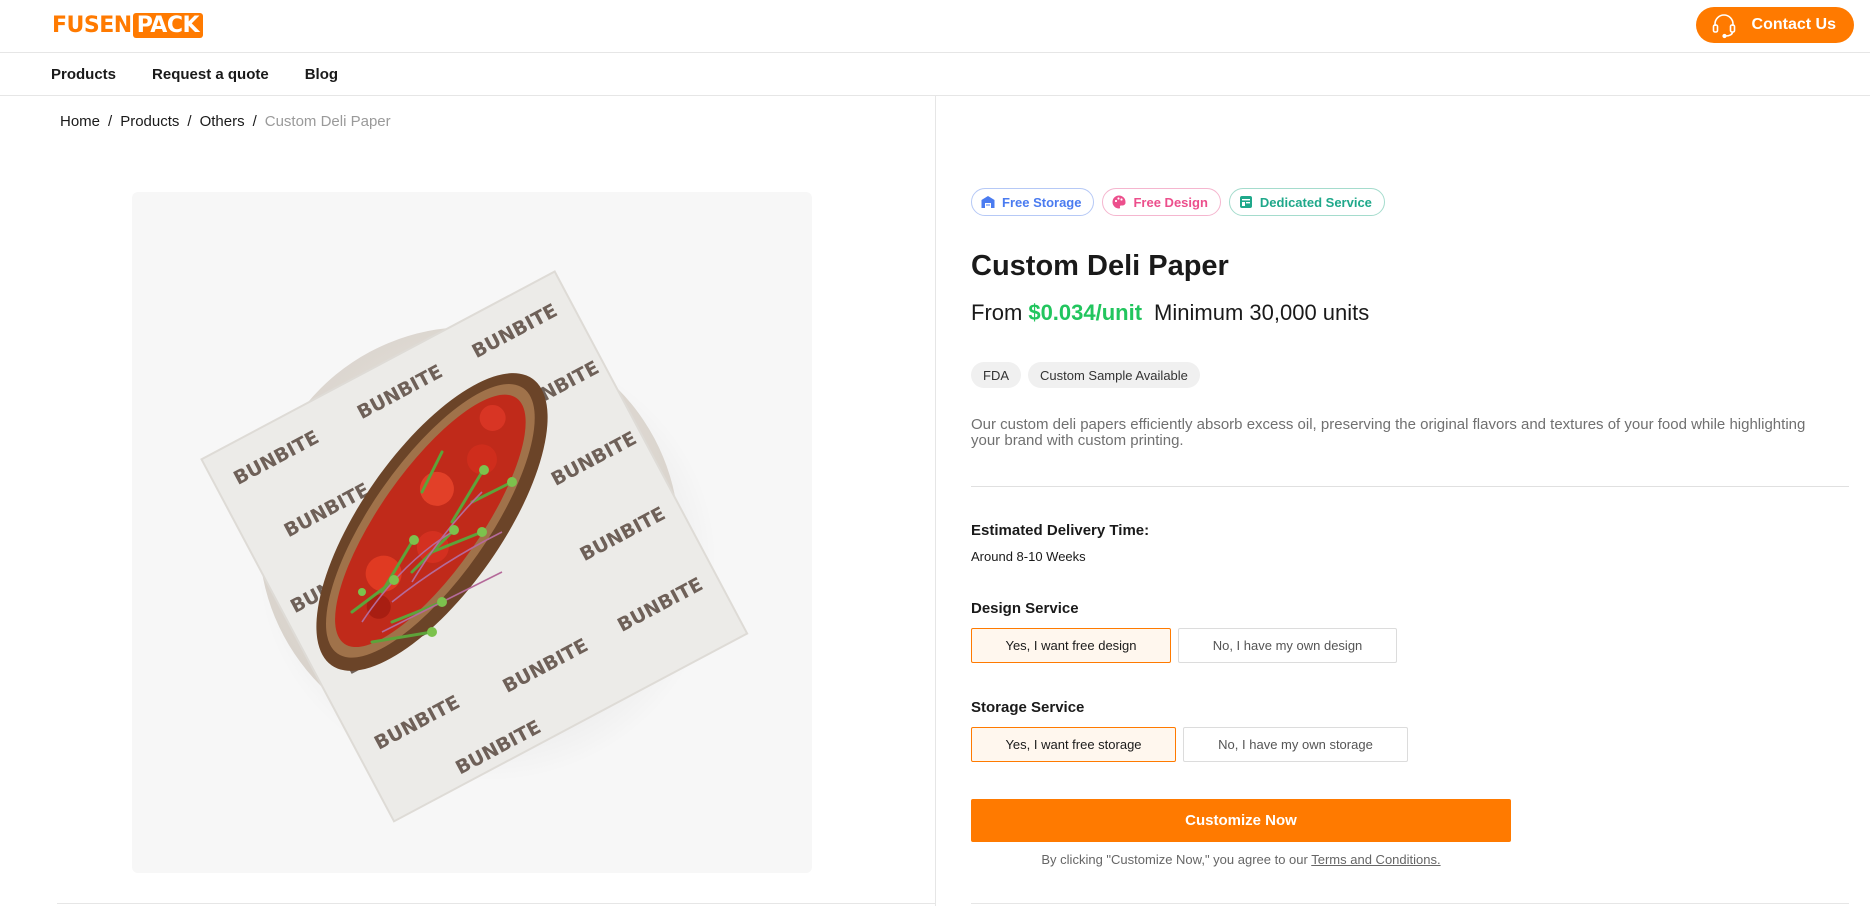 This screenshot has width=1870, height=906. I want to click on badge-free-design: Free Design, so click(1161, 202).